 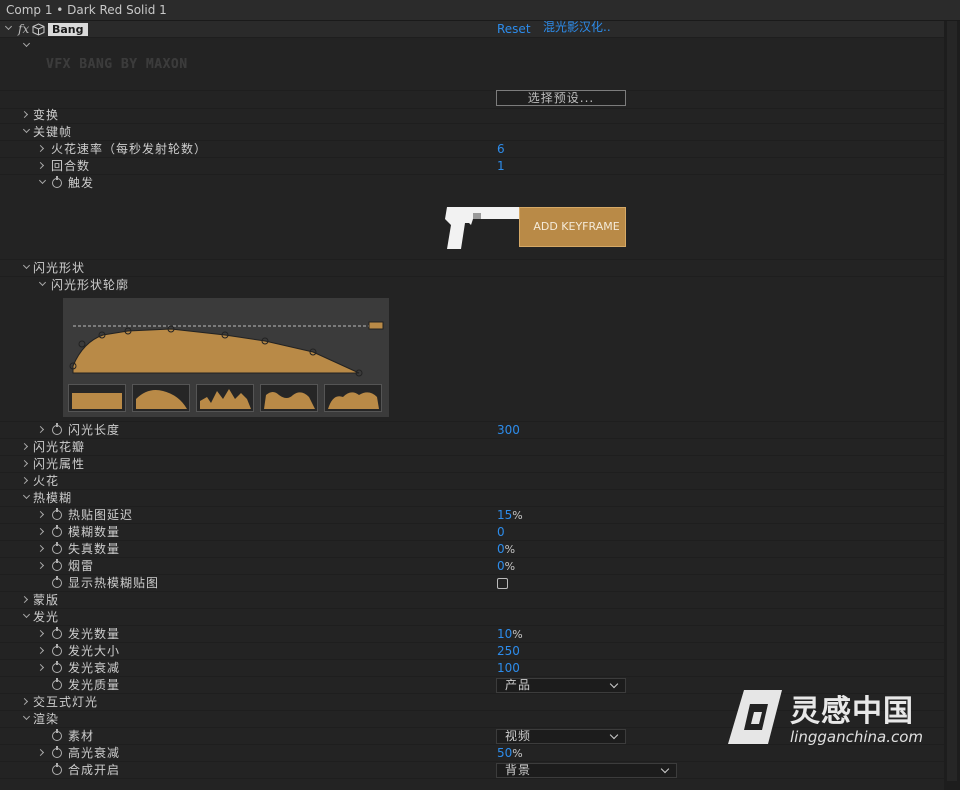 What do you see at coordinates (472, 515) in the screenshot?
I see `param-heat-delay: 热贴图延迟 15%` at bounding box center [472, 515].